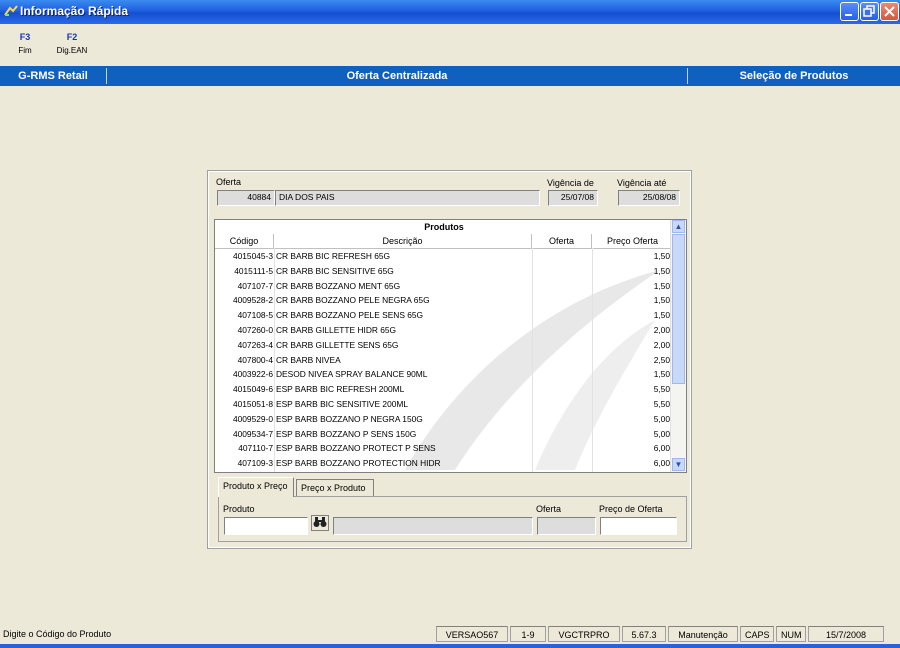 This screenshot has height=648, width=900. I want to click on column-header-descricao: Descrição, so click(403, 241).